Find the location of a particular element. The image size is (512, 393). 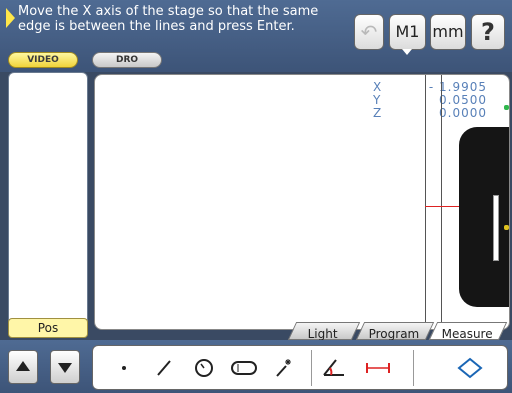

rectangle-button is located at coordinates (470, 368).